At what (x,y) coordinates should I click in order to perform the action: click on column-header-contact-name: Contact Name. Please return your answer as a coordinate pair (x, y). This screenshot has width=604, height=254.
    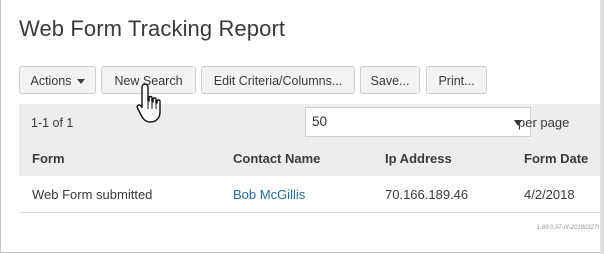
    Looking at the image, I should click on (276, 158).